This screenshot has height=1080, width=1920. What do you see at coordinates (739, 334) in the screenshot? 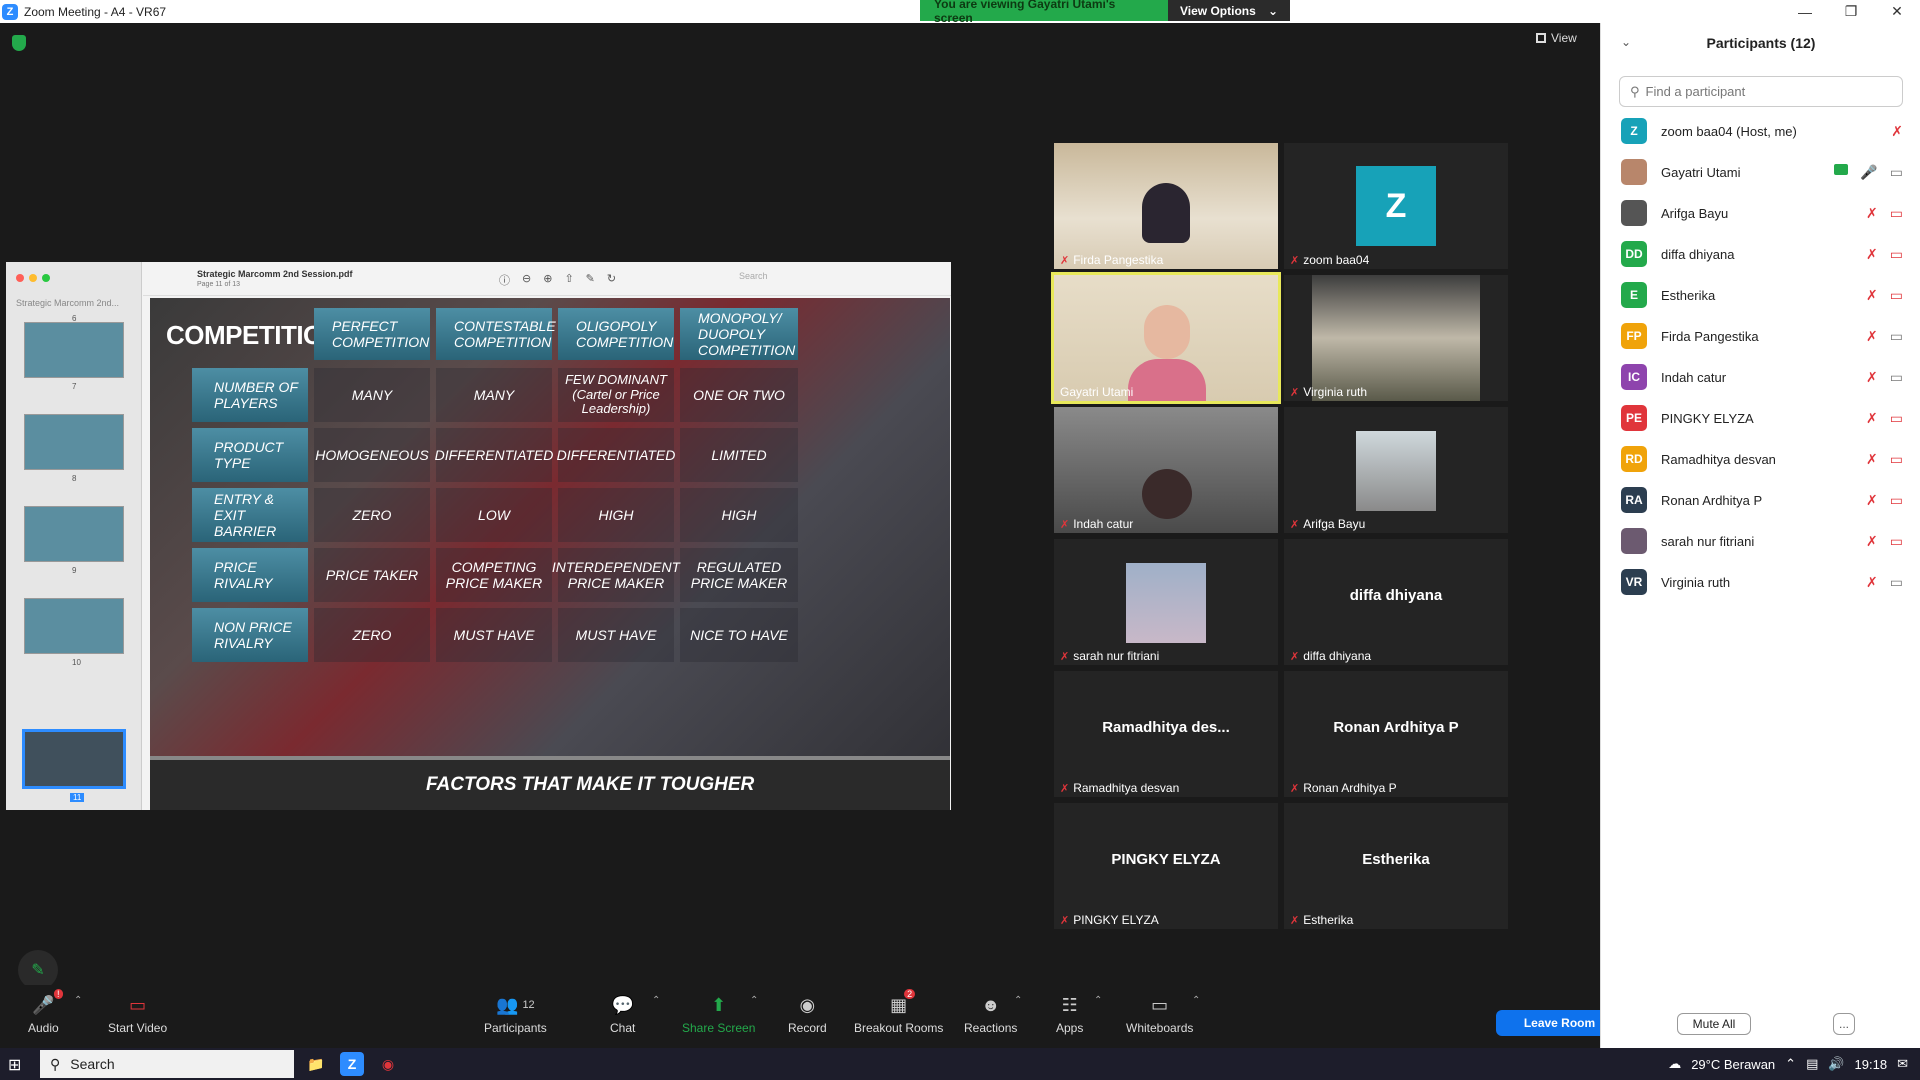
I see `col-header: MONOPOLY/ DUOPOLY COMPETITION` at bounding box center [739, 334].